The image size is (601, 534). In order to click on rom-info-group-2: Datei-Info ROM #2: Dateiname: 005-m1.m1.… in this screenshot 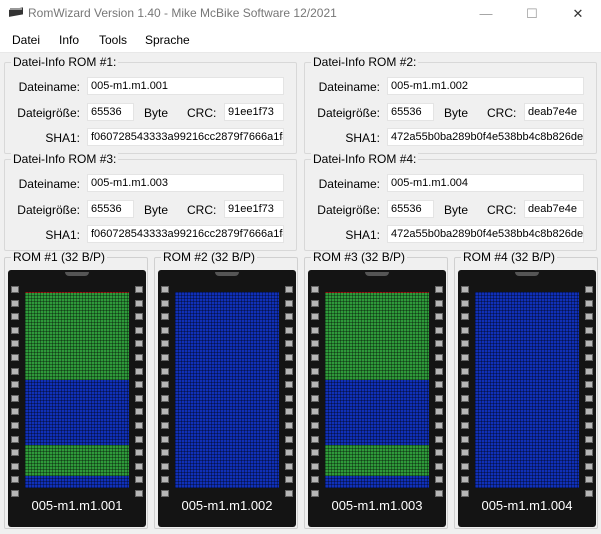, I will do `click(450, 105)`.